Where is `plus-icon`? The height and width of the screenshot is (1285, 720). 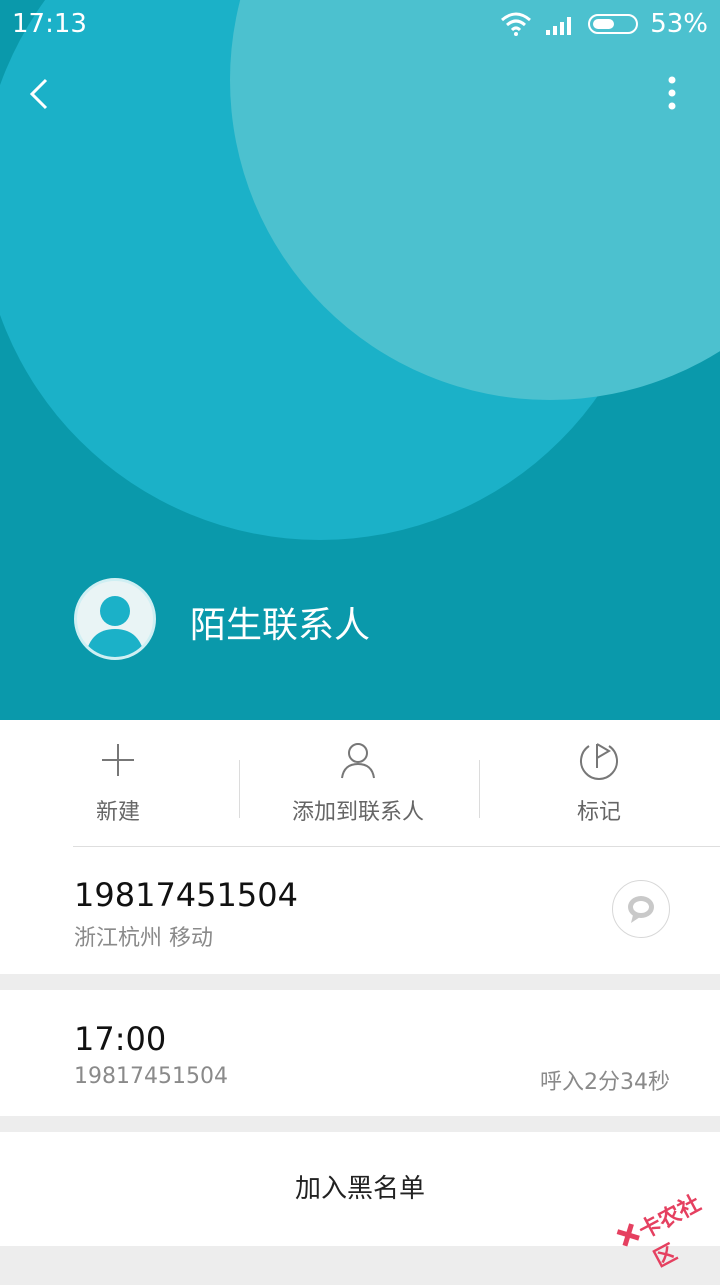 plus-icon is located at coordinates (118, 760).